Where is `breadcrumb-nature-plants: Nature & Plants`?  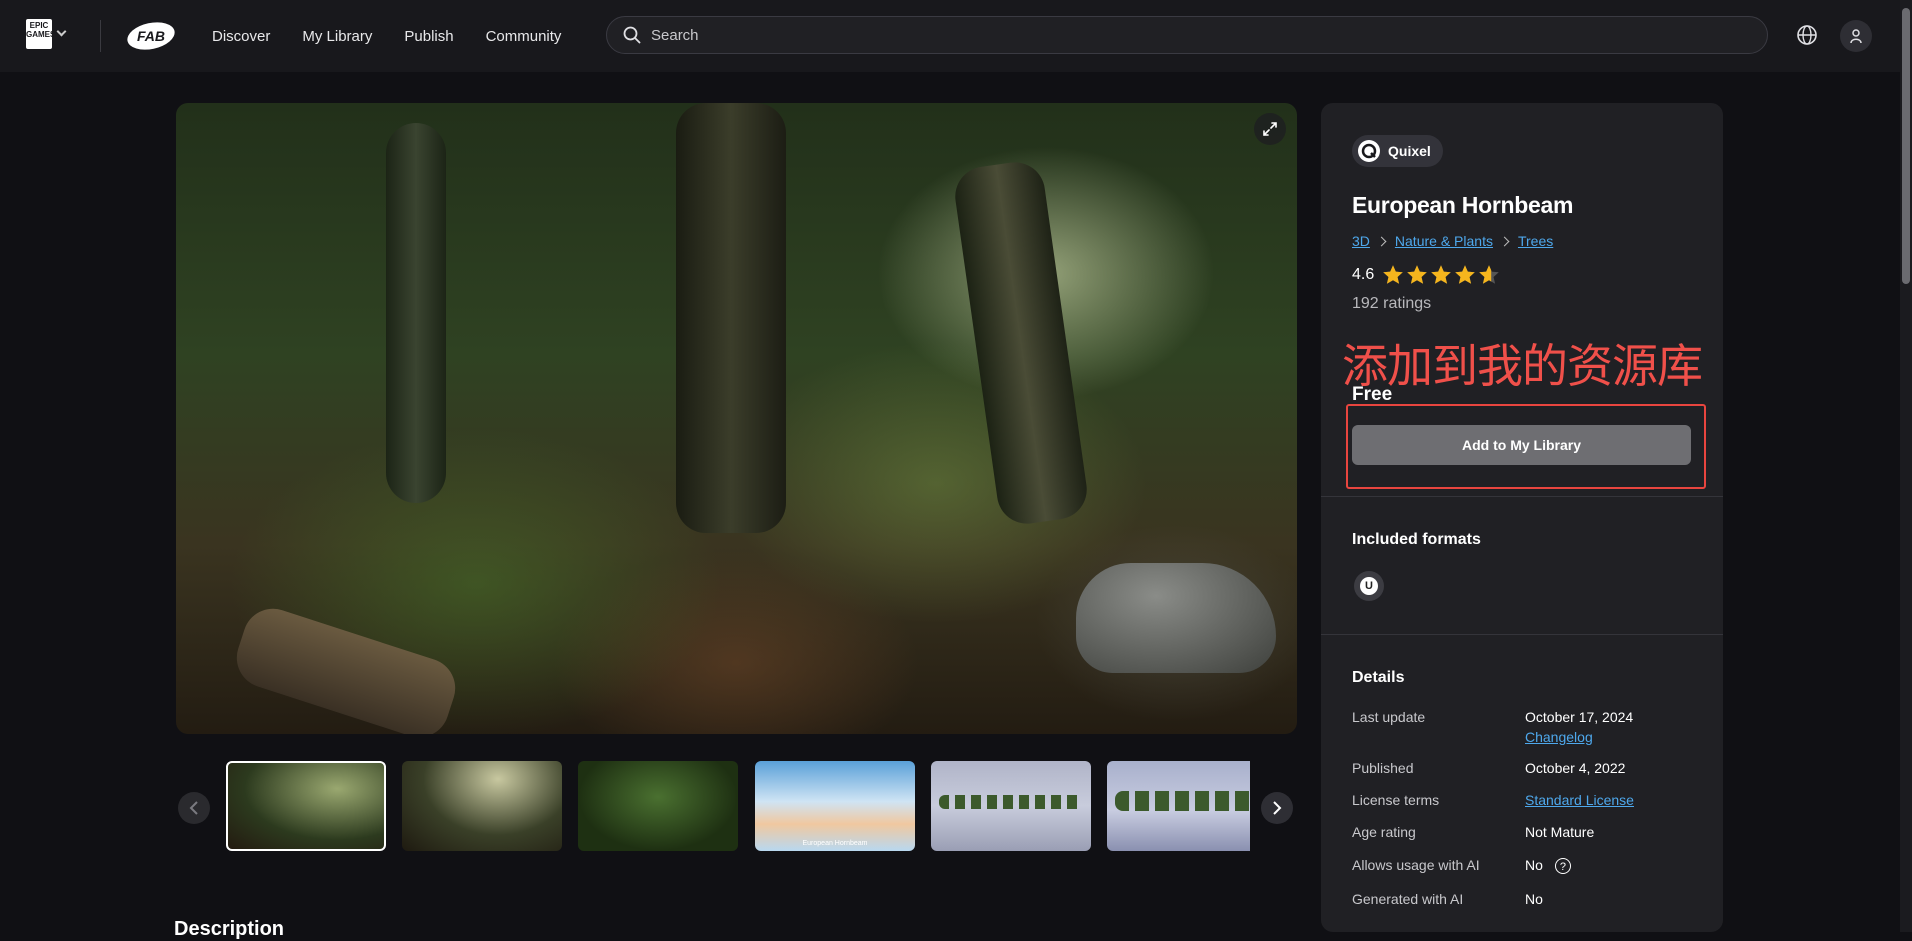
breadcrumb-nature-plants: Nature & Plants is located at coordinates (1444, 241).